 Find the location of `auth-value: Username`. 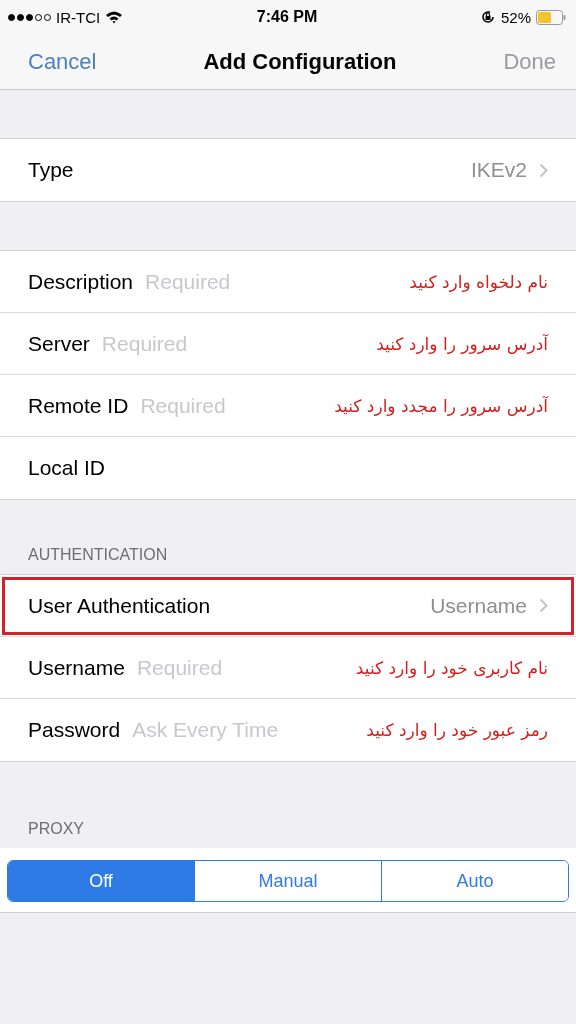

auth-value: Username is located at coordinates (478, 605).